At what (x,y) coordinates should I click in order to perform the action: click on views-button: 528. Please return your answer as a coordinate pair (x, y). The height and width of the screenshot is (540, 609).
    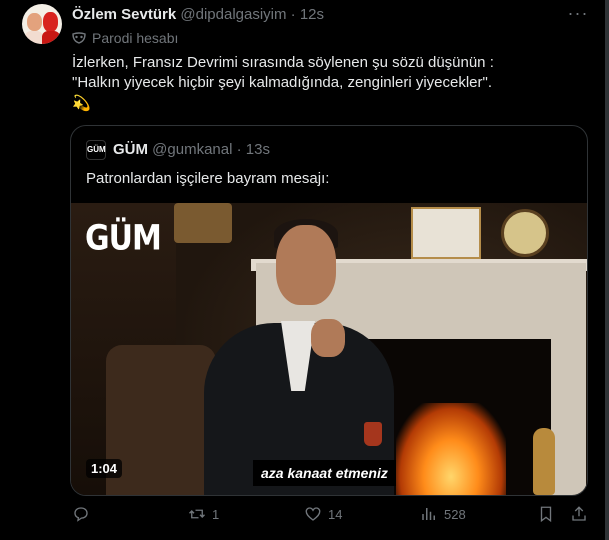
    Looking at the image, I should click on (443, 514).